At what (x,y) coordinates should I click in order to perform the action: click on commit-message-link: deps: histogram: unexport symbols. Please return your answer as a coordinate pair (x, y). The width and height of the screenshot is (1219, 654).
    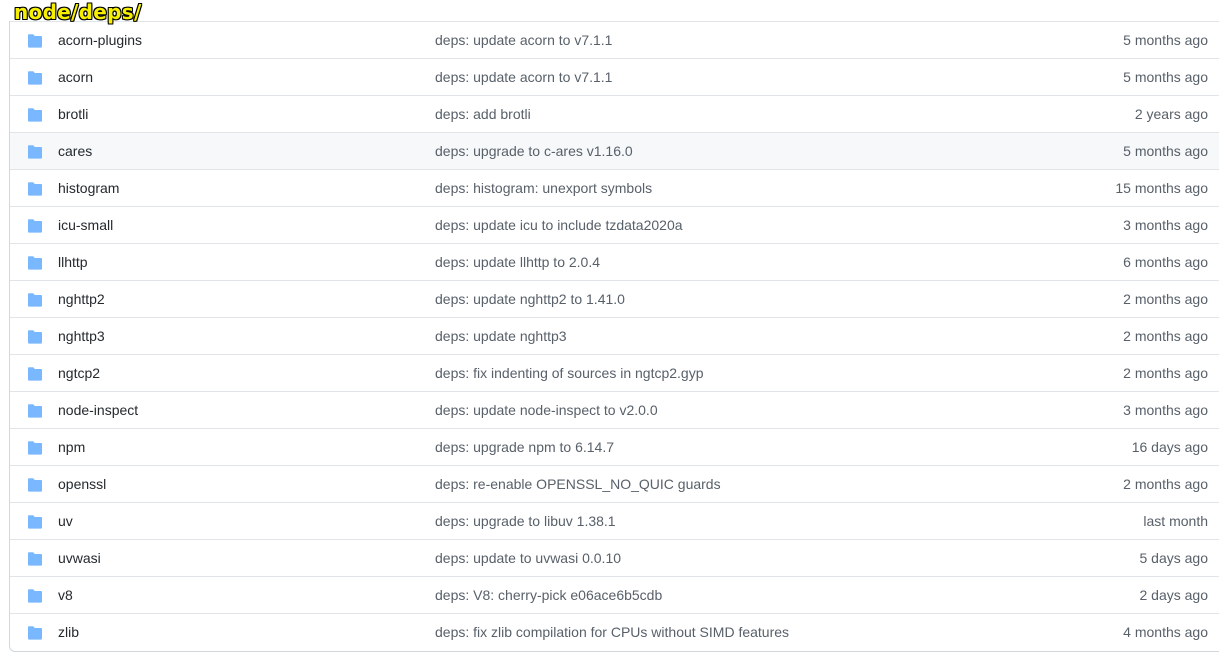
    Looking at the image, I should click on (543, 188).